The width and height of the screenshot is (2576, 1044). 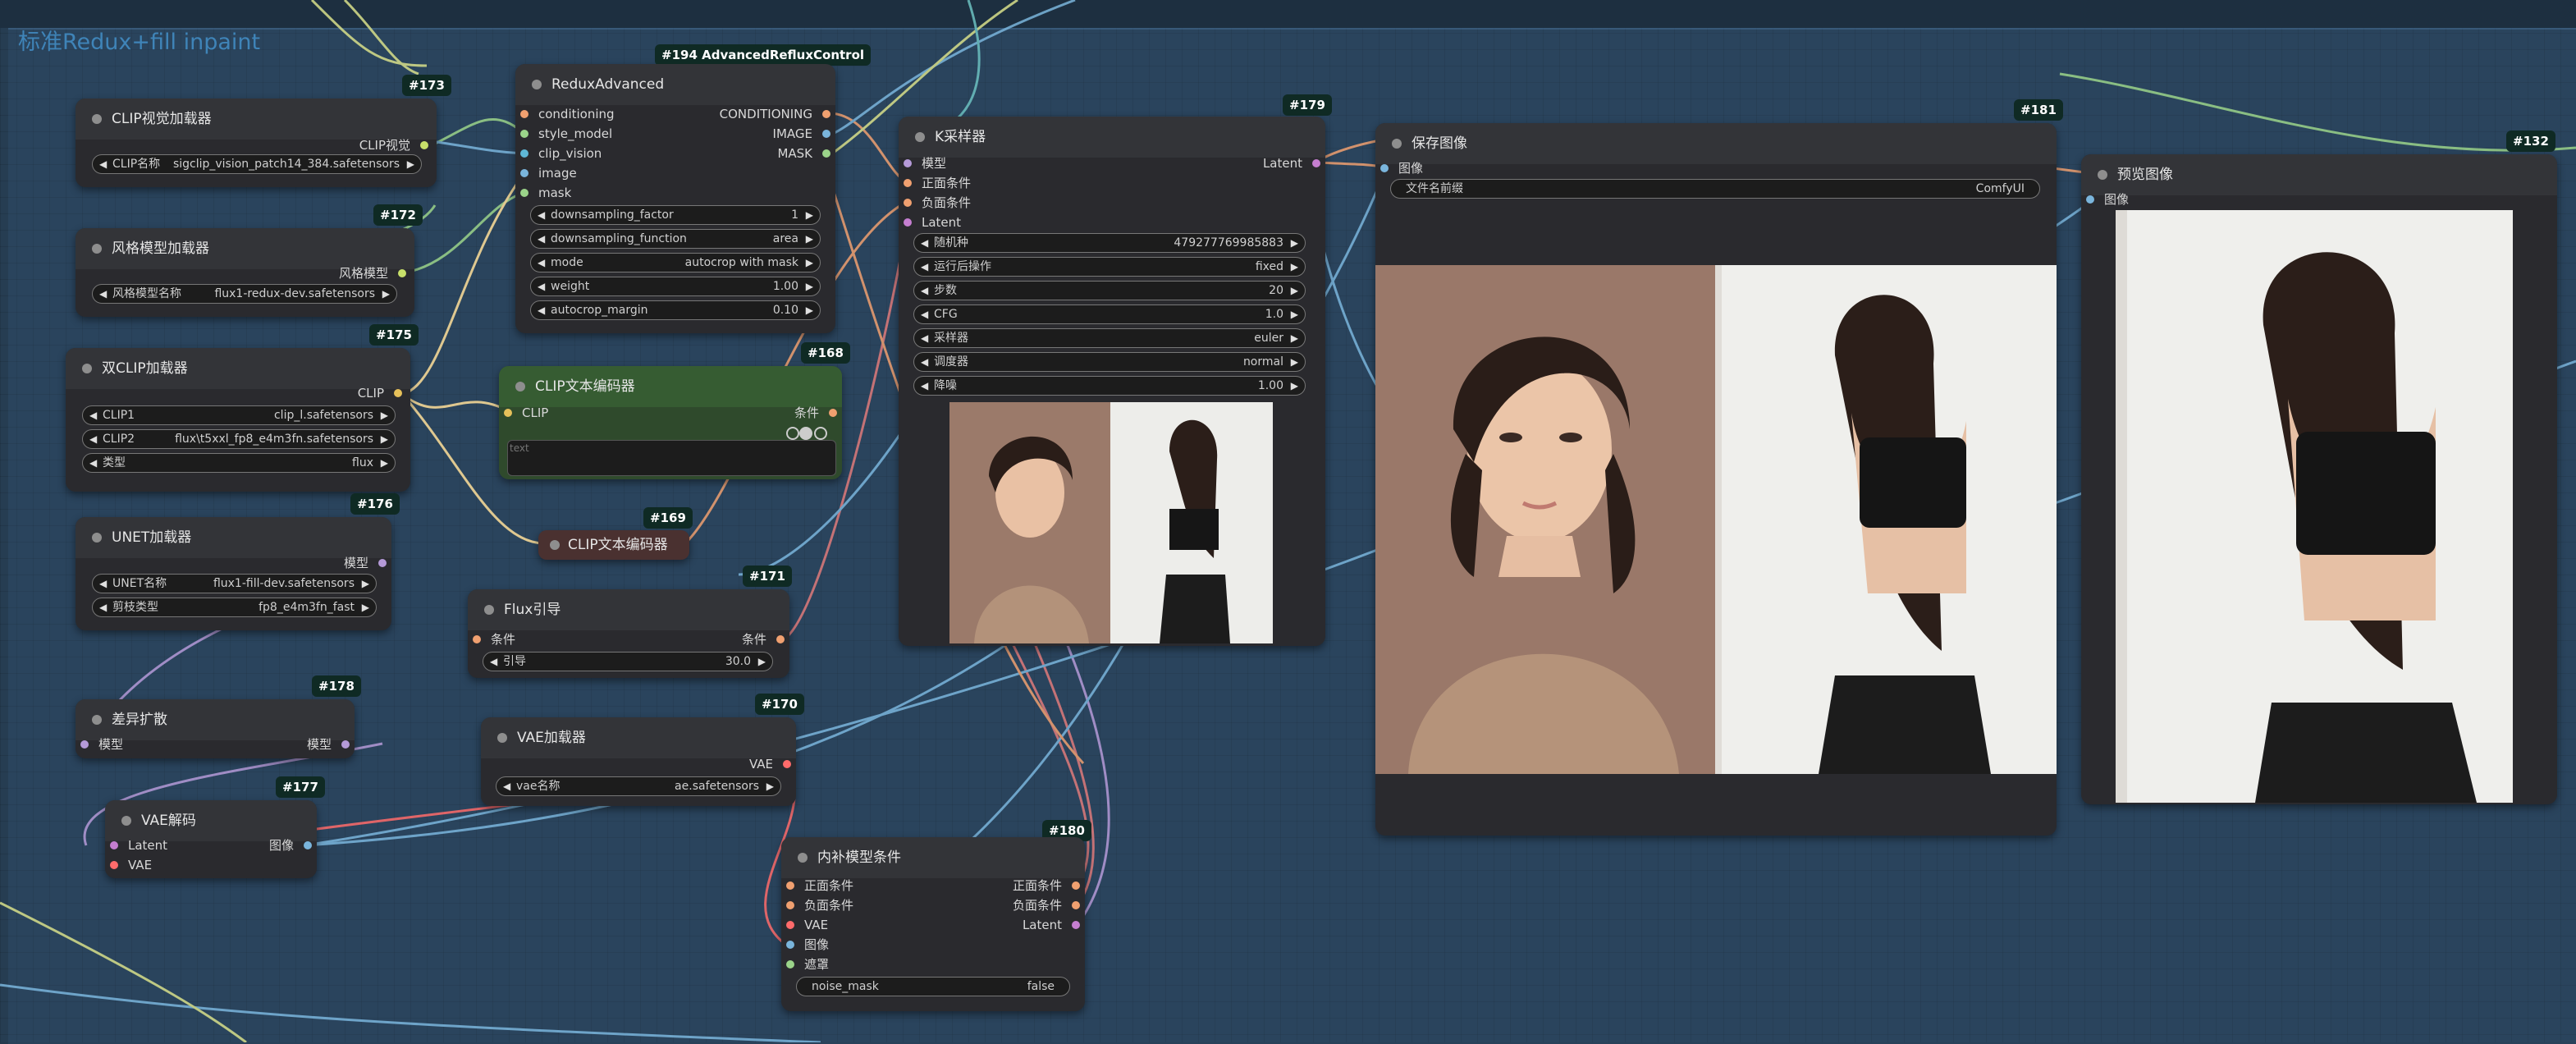 I want to click on node-title-bar: K采样器, so click(x=1112, y=138).